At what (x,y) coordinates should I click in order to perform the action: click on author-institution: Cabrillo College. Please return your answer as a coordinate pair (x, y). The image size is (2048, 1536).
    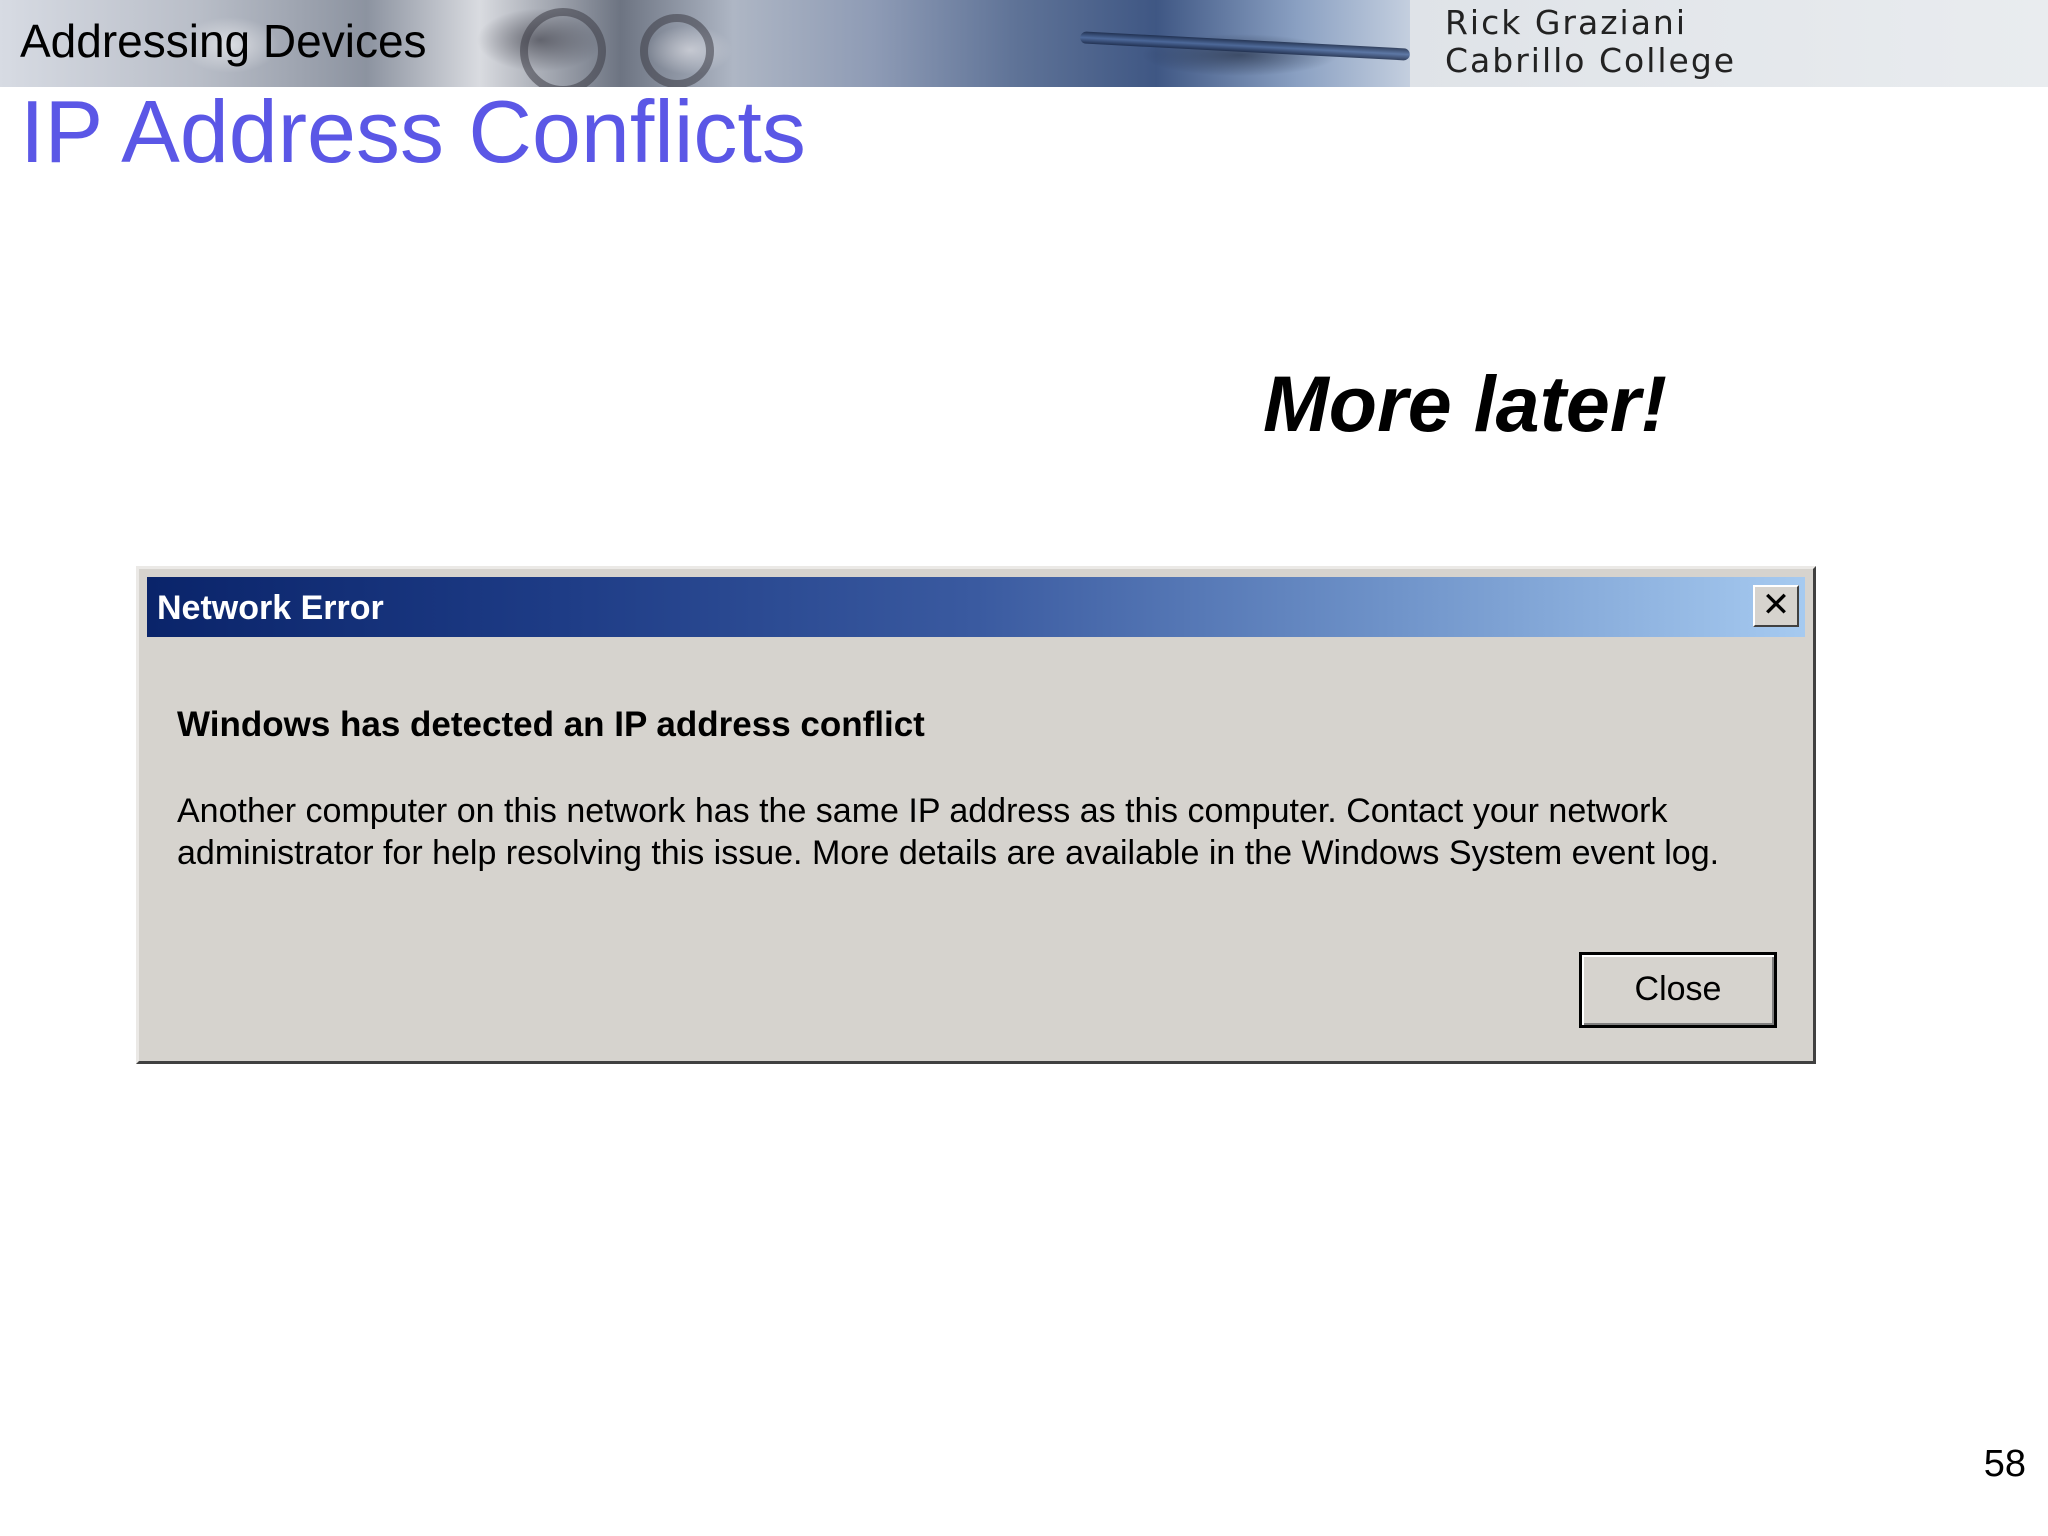
    Looking at the image, I should click on (1591, 60).